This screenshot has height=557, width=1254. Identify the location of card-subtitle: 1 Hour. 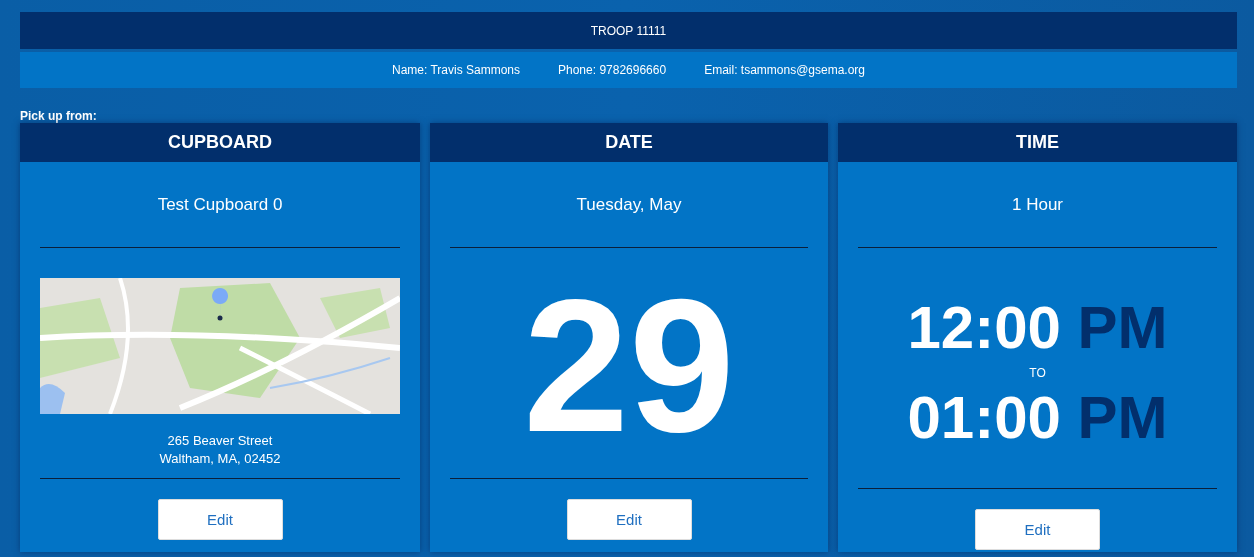
(1037, 204).